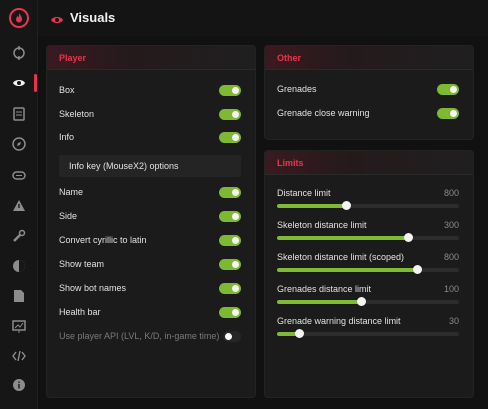 This screenshot has width=488, height=409. I want to click on other-panel: Other Grenades Grenade close warning, so click(369, 92).